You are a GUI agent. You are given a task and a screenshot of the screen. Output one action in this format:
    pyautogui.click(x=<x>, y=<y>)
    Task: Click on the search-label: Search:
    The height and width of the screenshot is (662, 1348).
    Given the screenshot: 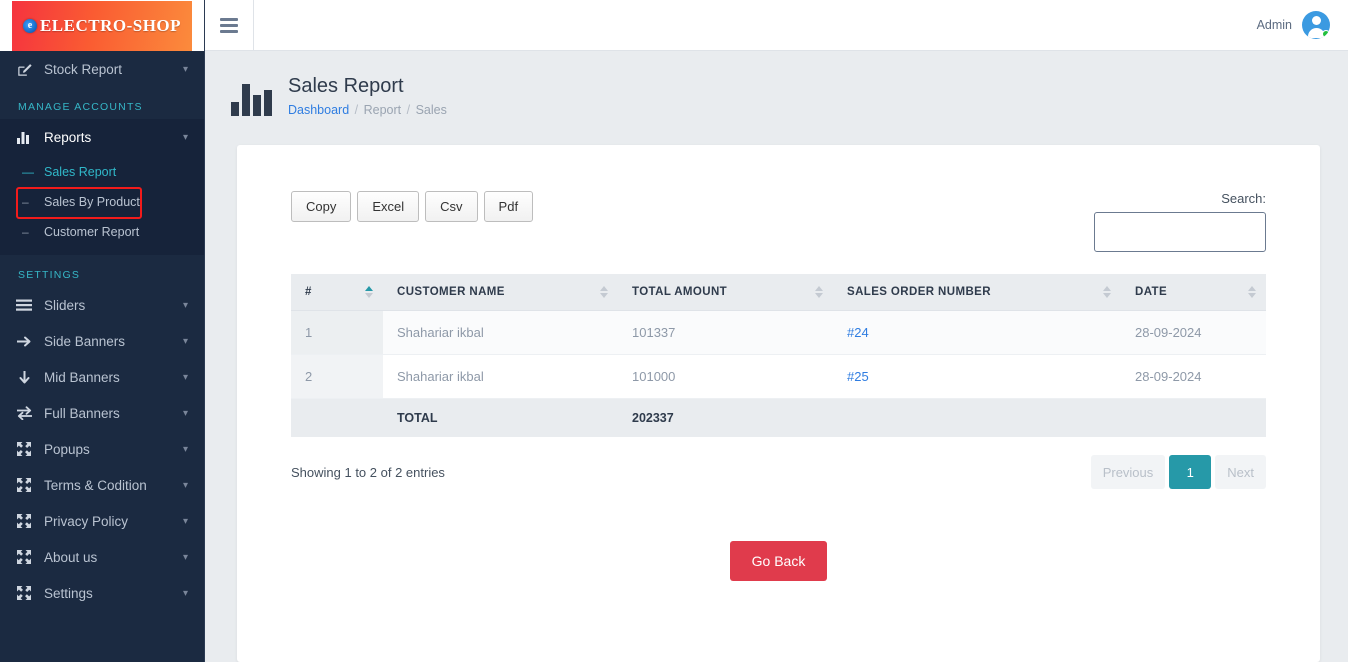 What is the action you would take?
    pyautogui.click(x=1243, y=198)
    